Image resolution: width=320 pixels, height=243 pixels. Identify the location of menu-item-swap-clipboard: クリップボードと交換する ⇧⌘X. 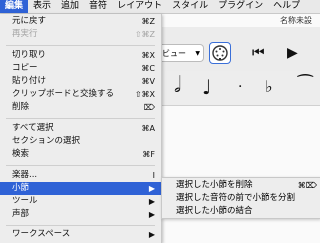
(80, 94).